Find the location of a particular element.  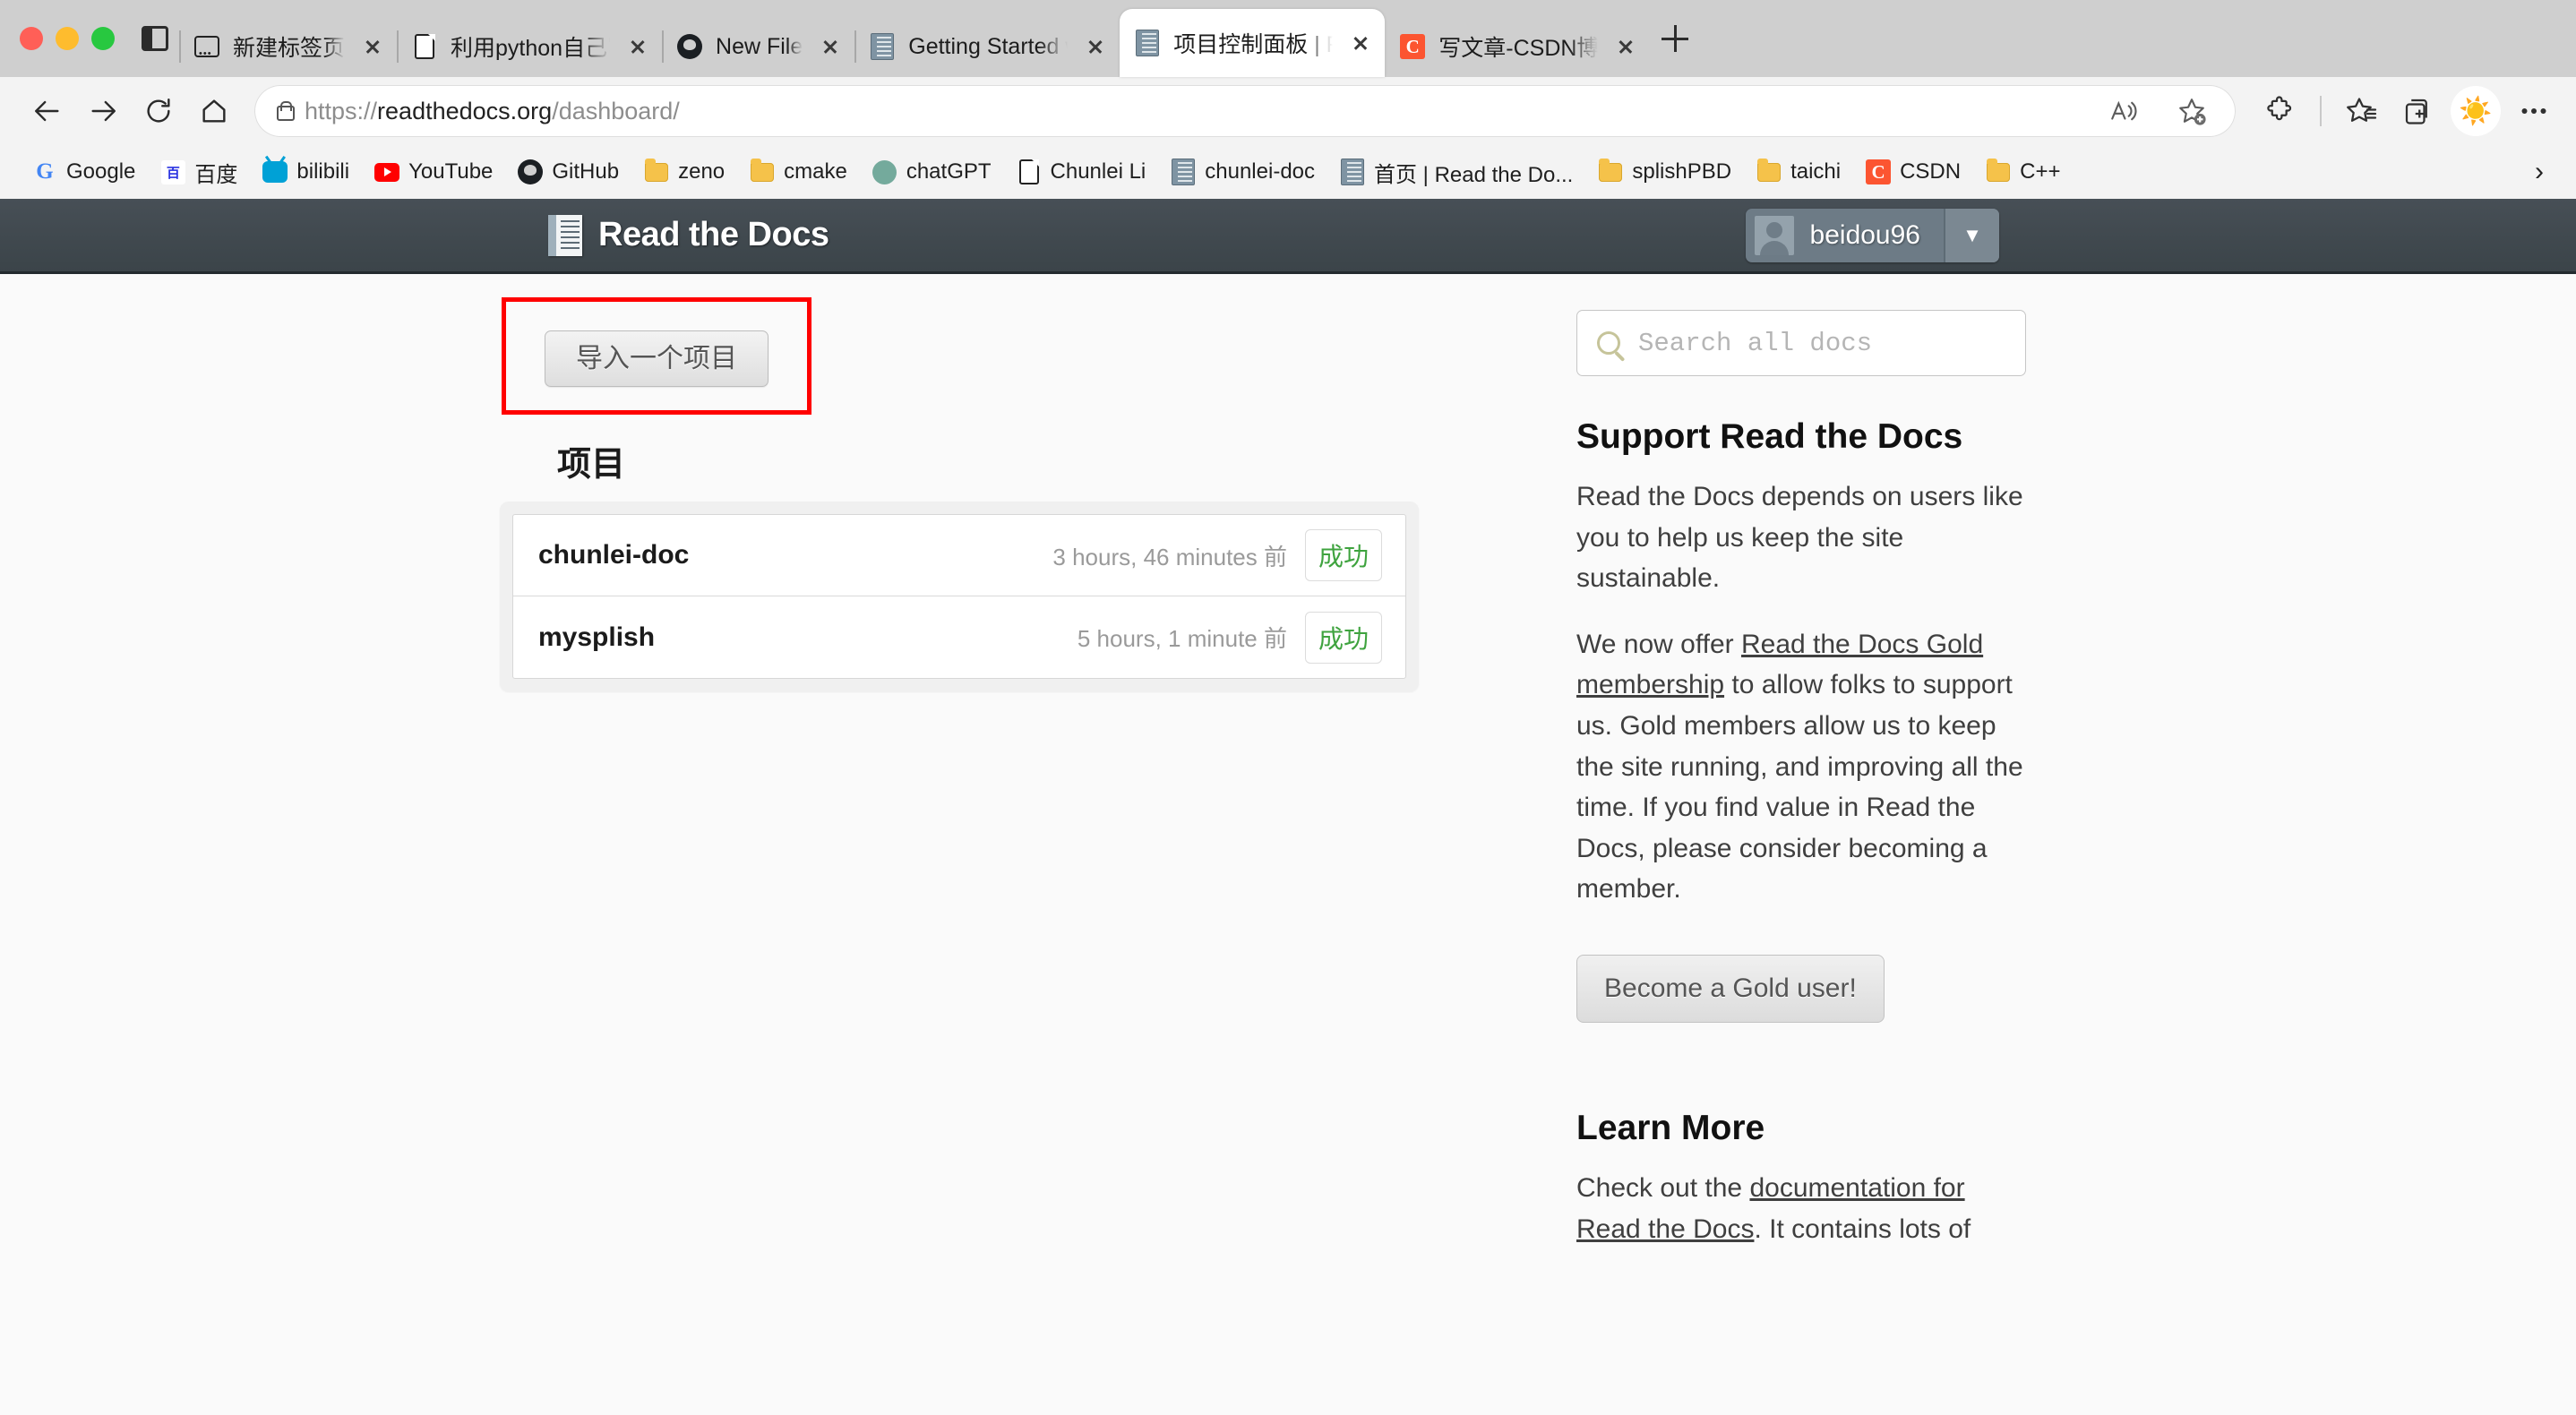

minimize-window-button is located at coordinates (67, 38).